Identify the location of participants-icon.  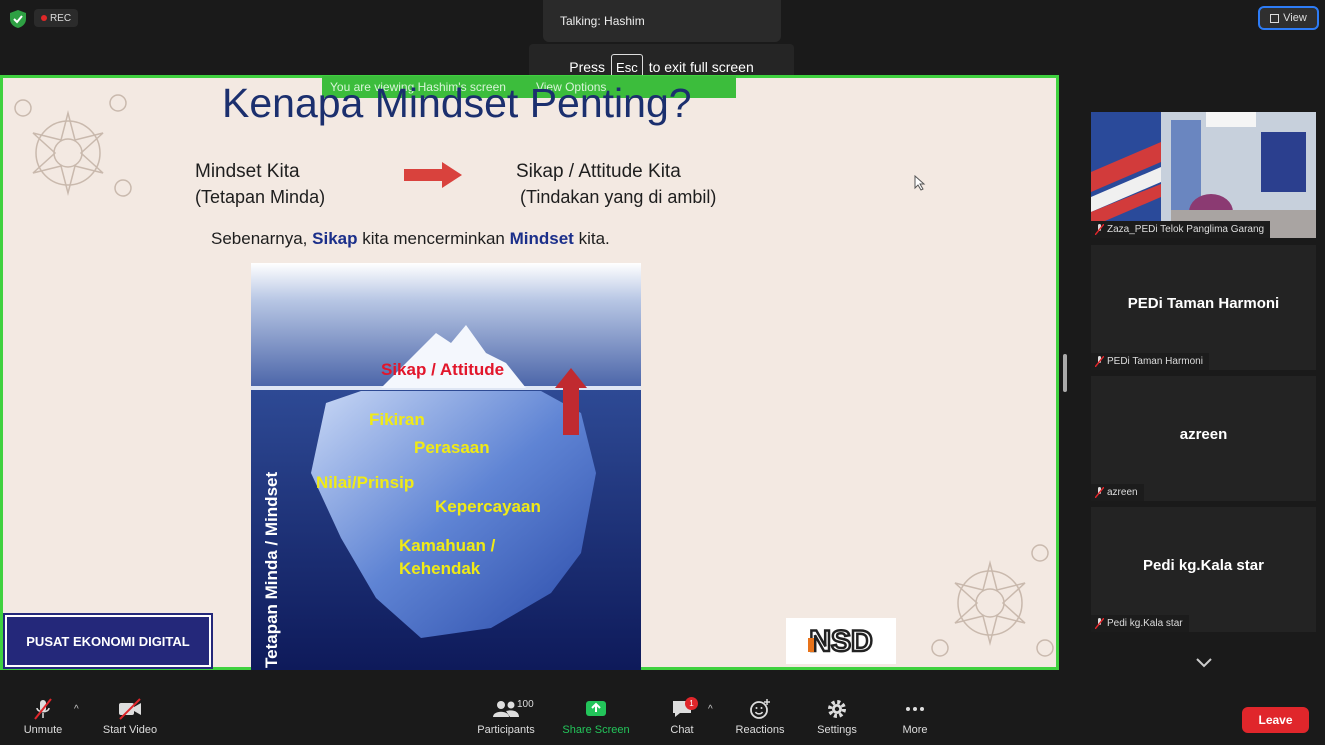
(506, 709).